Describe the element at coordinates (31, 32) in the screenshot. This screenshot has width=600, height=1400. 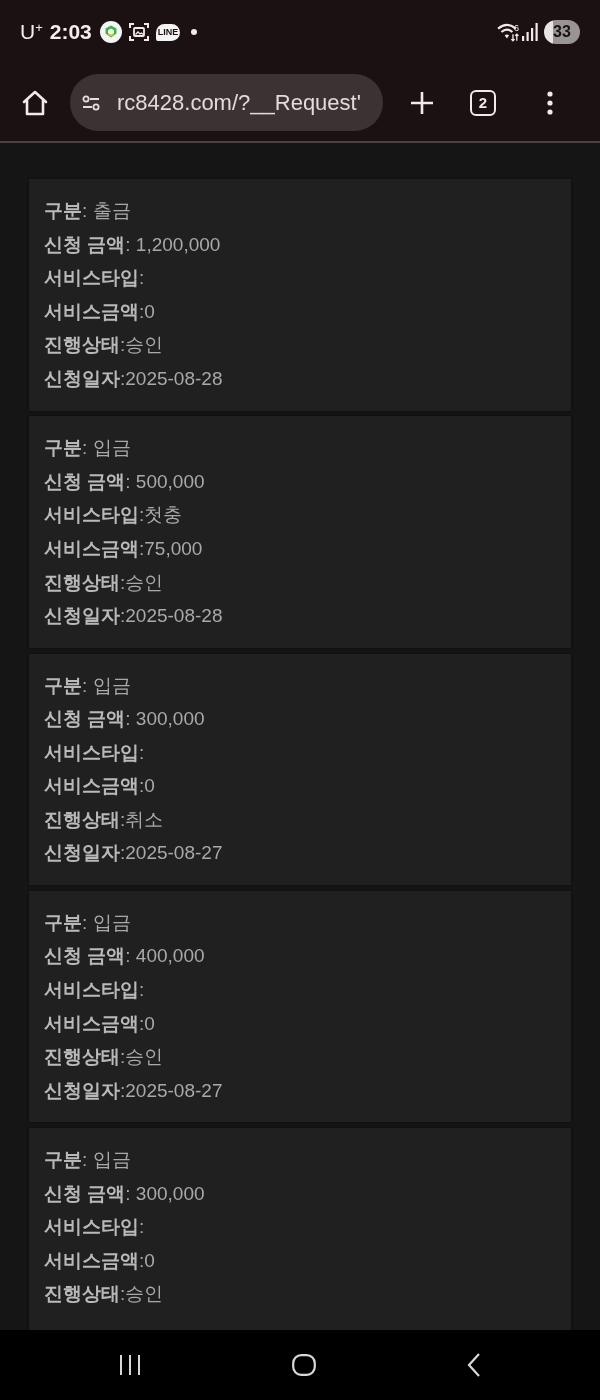
I see `carrier-label: U$^{+}$` at that location.